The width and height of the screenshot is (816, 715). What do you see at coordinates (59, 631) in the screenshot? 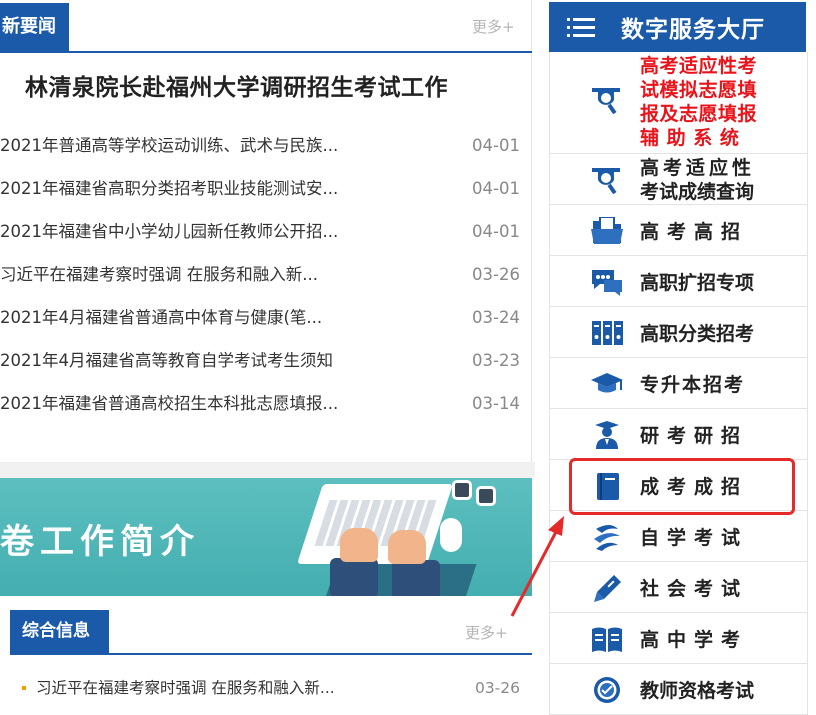
I see `info-tab: 综合信息` at bounding box center [59, 631].